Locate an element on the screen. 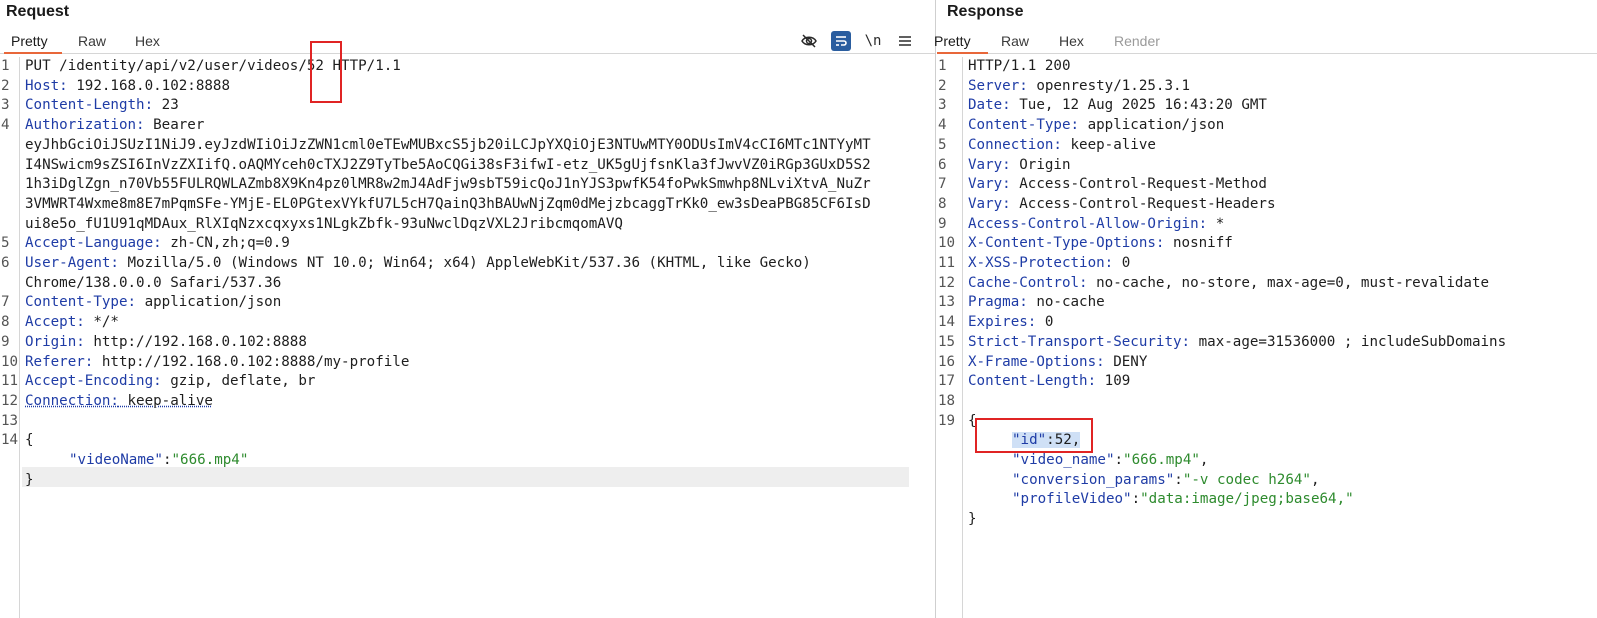  line-number: 8 is located at coordinates (942, 203).